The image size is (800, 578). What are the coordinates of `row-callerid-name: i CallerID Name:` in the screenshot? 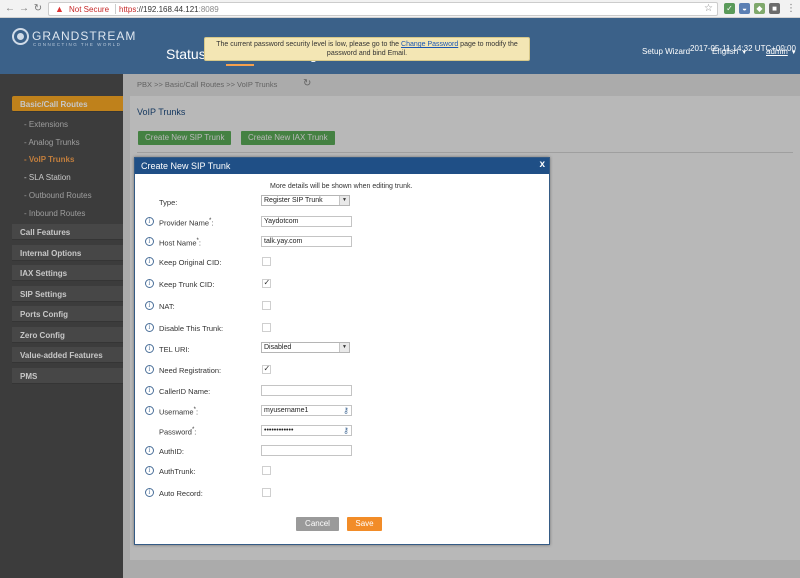 It's located at (342, 391).